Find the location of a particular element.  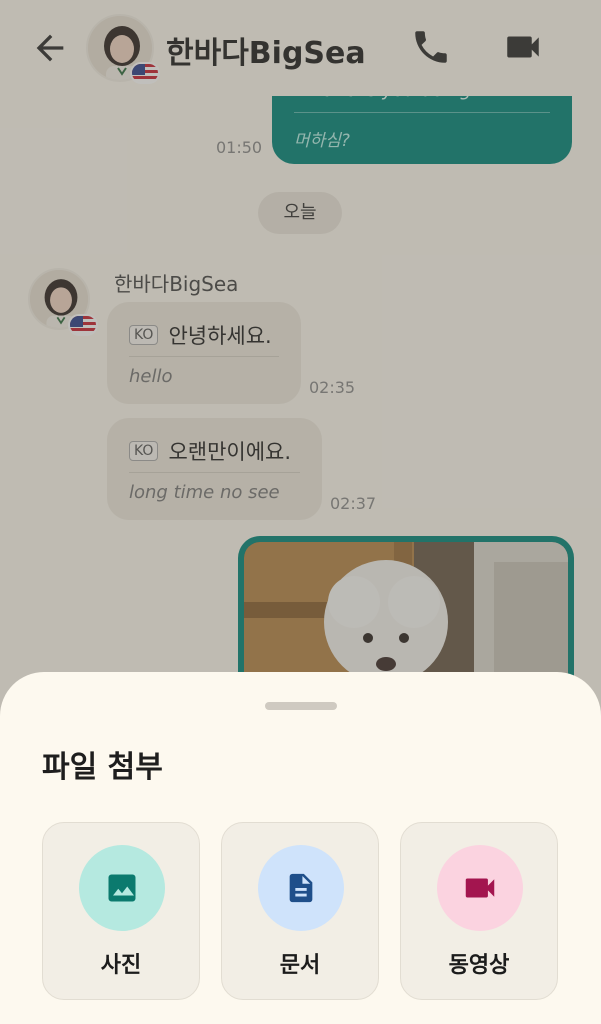

document-icon is located at coordinates (301, 888).